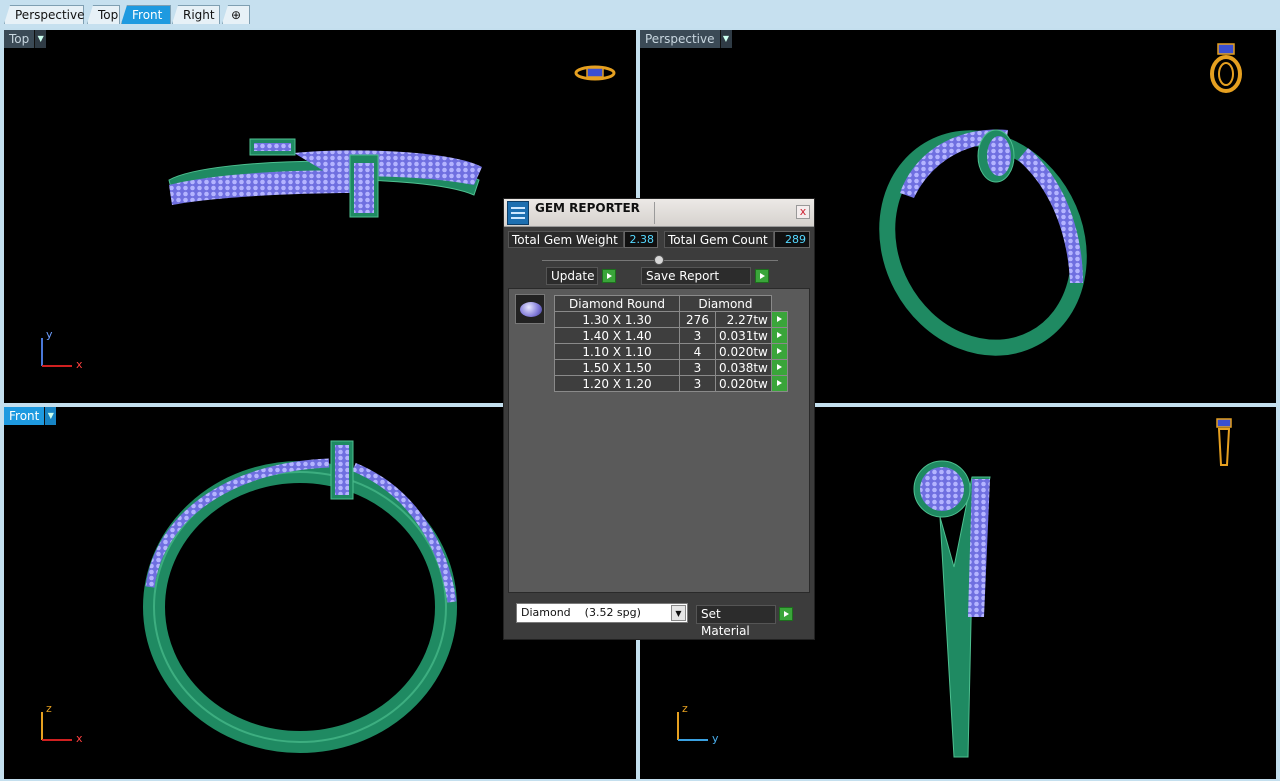 The image size is (1280, 781). What do you see at coordinates (236, 14) in the screenshot?
I see `add-tab-button: ⊕` at bounding box center [236, 14].